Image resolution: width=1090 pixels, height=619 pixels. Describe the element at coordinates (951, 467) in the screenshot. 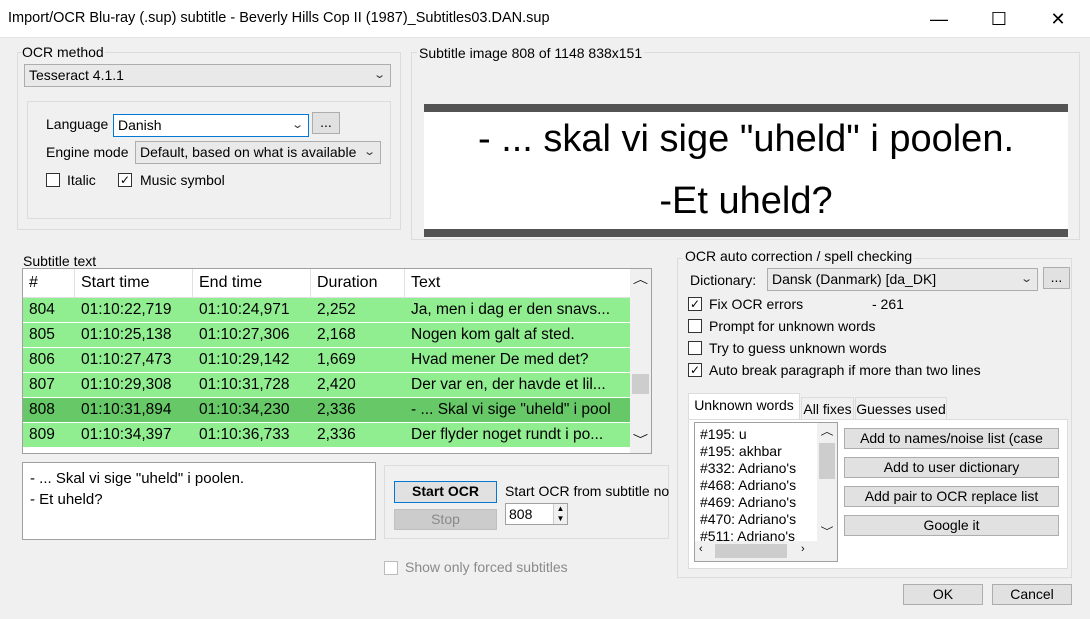

I see `add-to-user-dictionary-button: Add to user dictionary` at that location.